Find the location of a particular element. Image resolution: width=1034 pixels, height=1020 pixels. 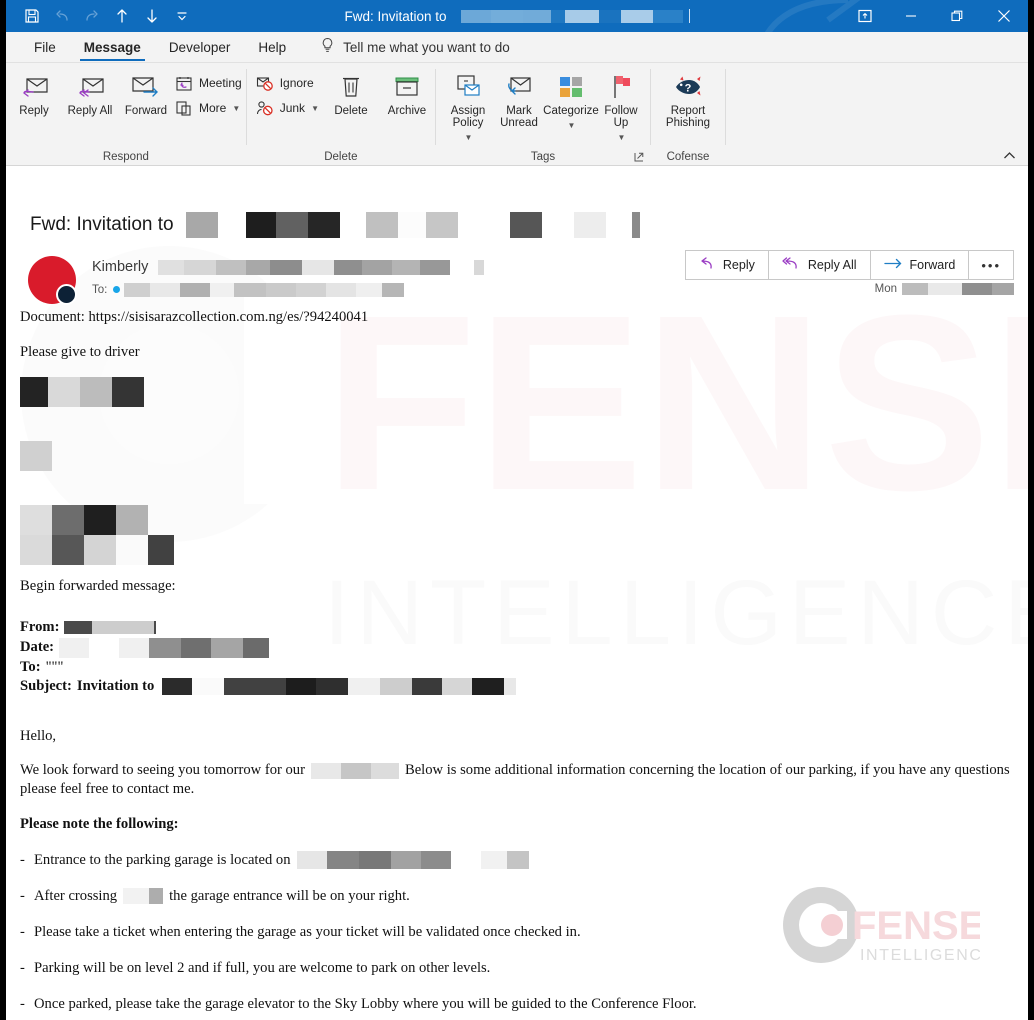

ribbon-reply-button: Reply is located at coordinates (34, 93).